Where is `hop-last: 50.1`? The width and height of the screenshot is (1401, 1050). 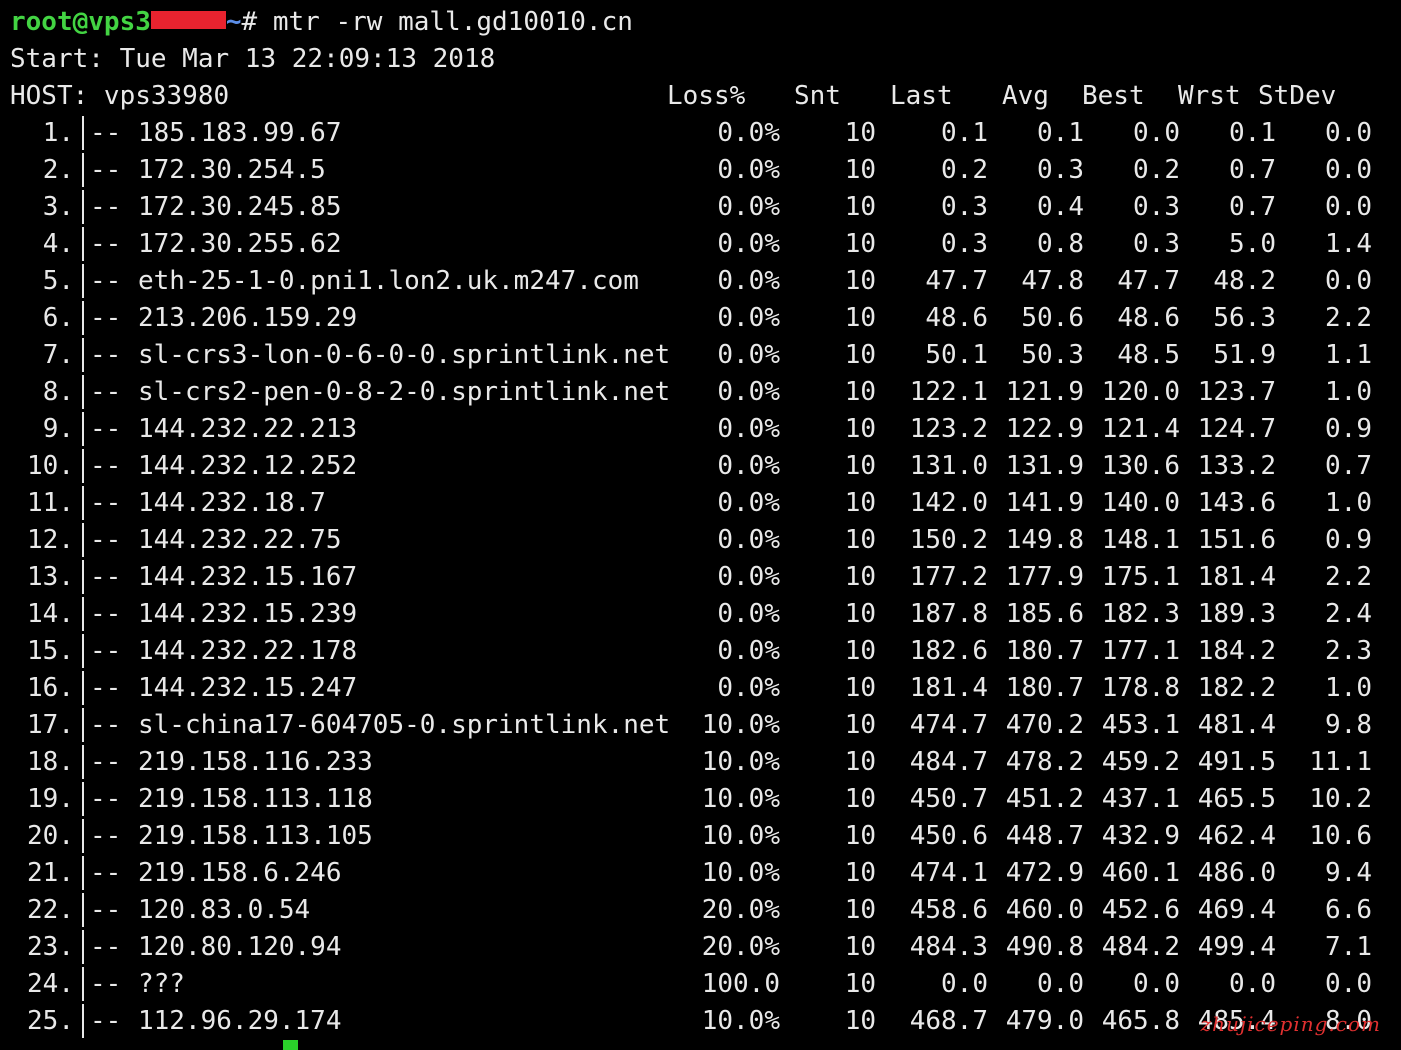
hop-last: 50.1 is located at coordinates (956, 355).